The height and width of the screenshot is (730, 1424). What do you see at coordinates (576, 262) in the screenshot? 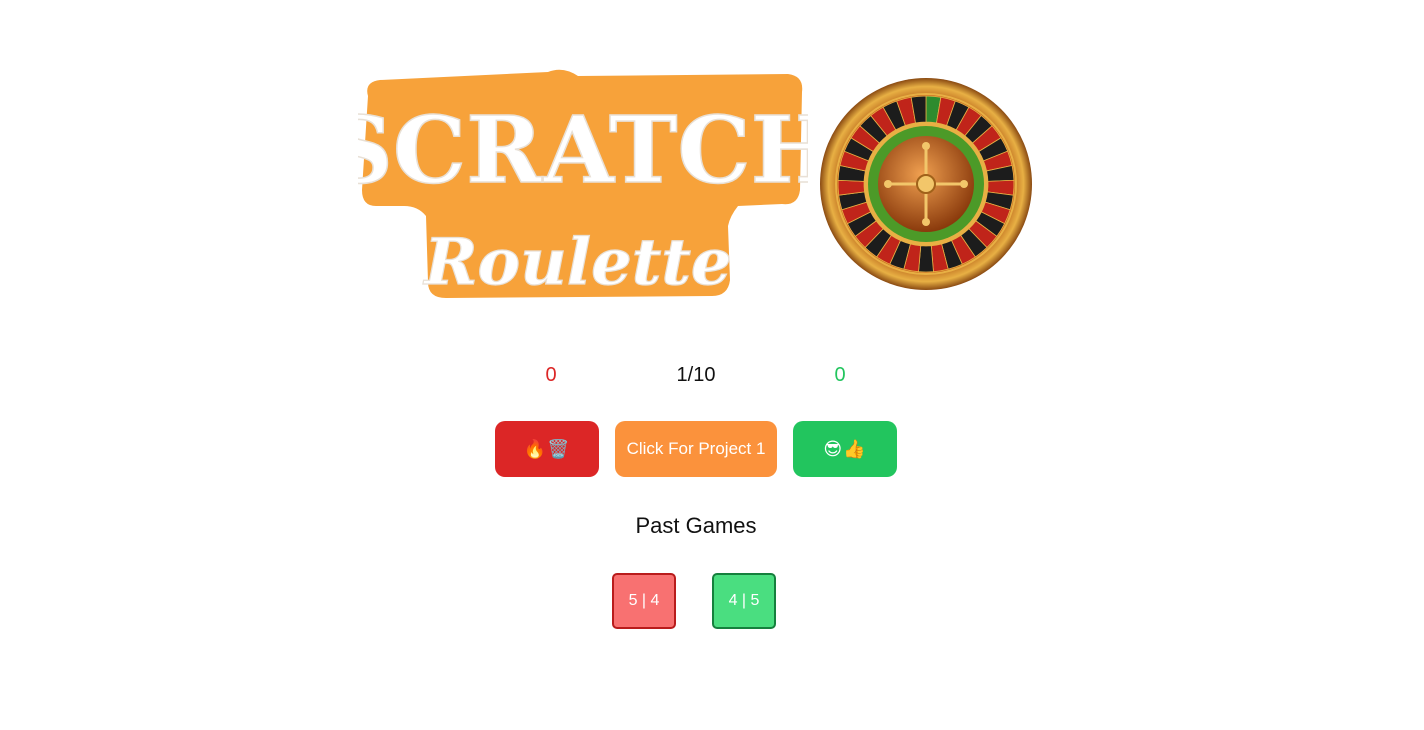
I see `logo-line2: Roulette` at bounding box center [576, 262].